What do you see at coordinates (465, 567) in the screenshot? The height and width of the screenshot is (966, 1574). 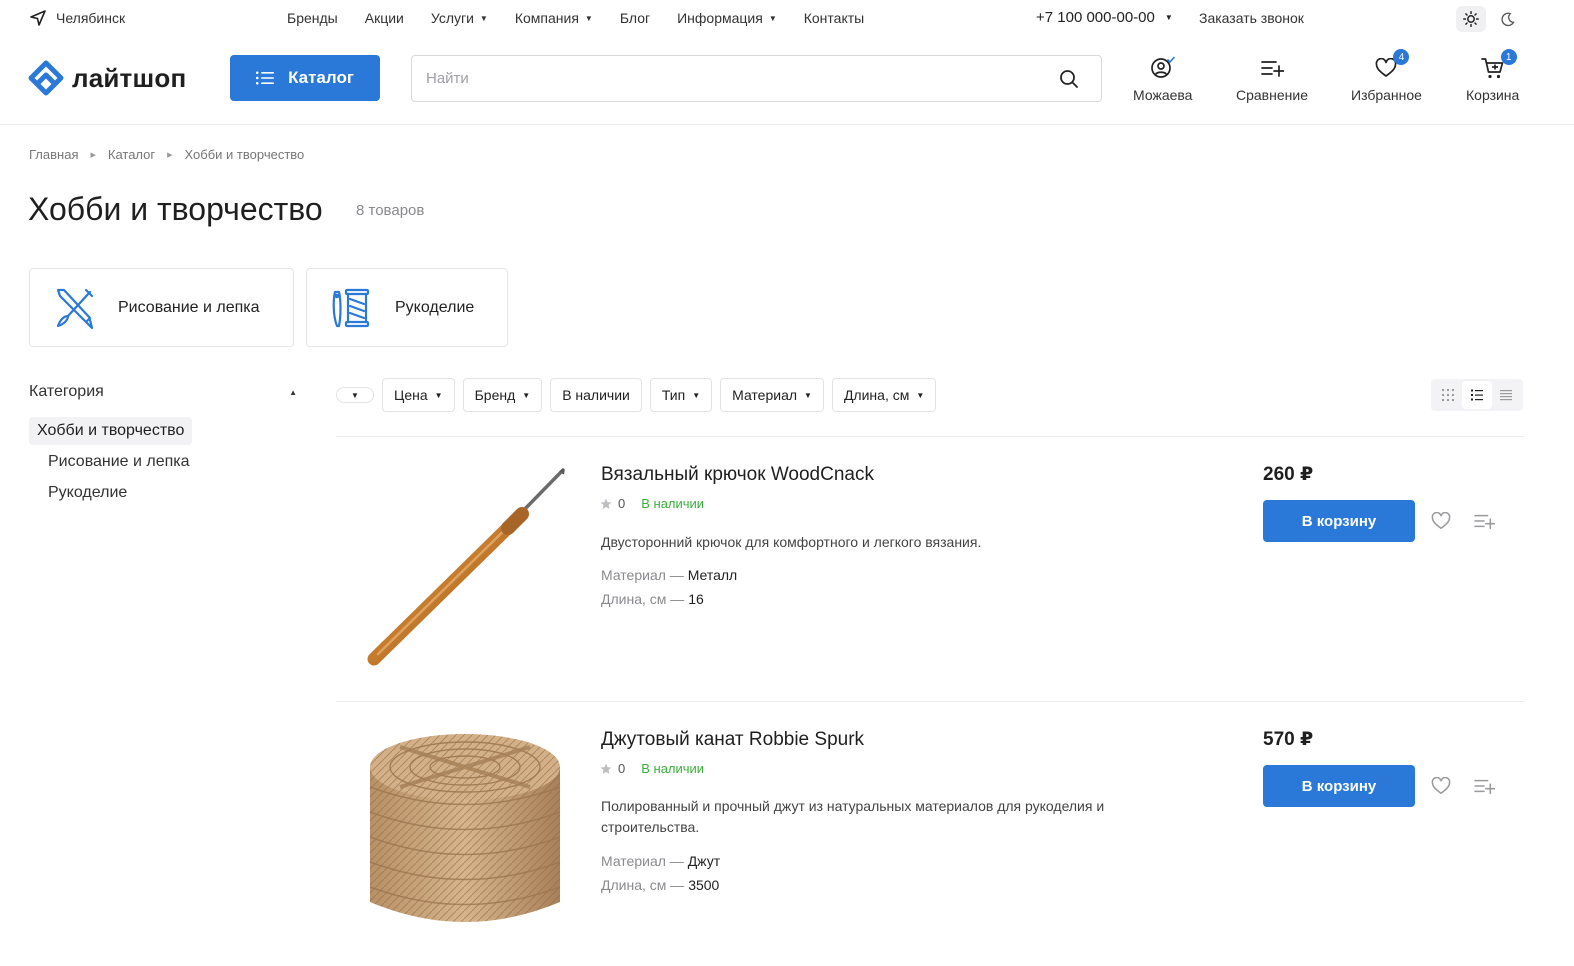 I see `product-image-hook` at bounding box center [465, 567].